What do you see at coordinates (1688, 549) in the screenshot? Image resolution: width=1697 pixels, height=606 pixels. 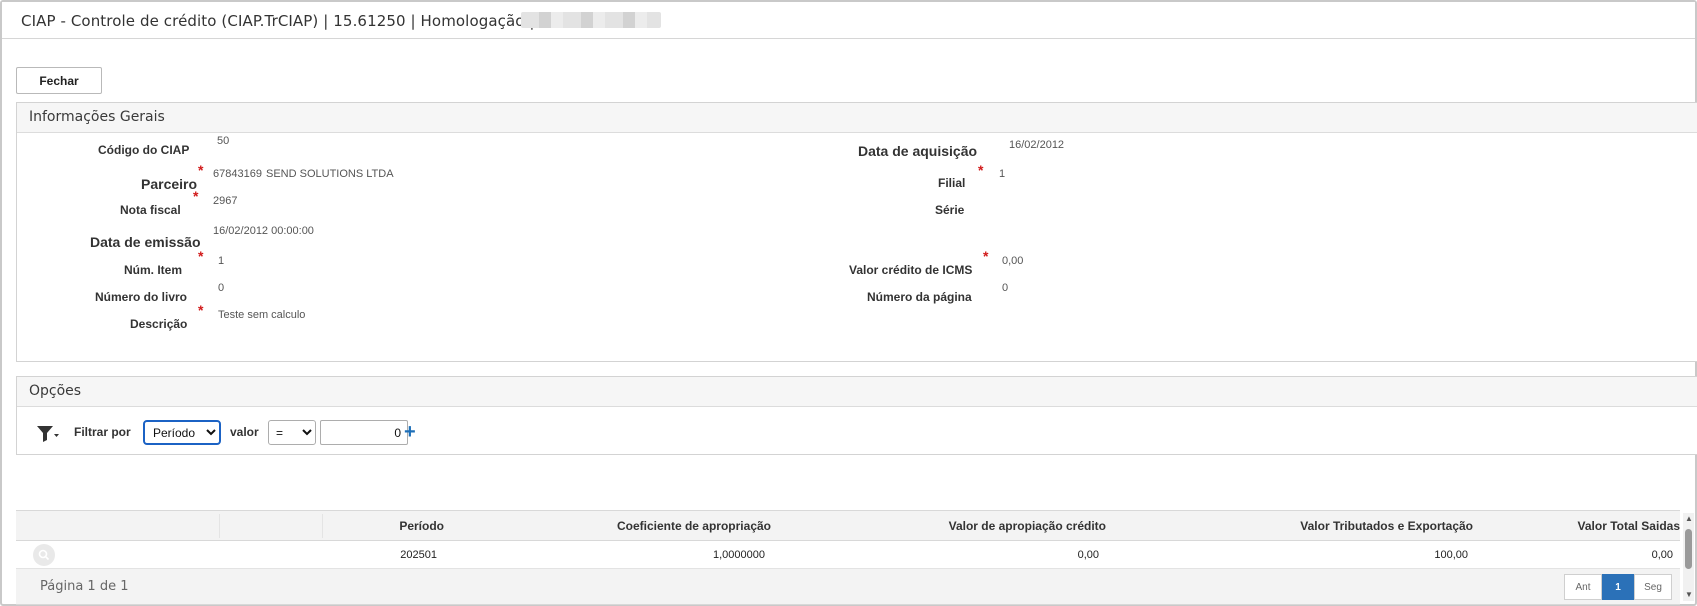 I see `scroll-thumb` at bounding box center [1688, 549].